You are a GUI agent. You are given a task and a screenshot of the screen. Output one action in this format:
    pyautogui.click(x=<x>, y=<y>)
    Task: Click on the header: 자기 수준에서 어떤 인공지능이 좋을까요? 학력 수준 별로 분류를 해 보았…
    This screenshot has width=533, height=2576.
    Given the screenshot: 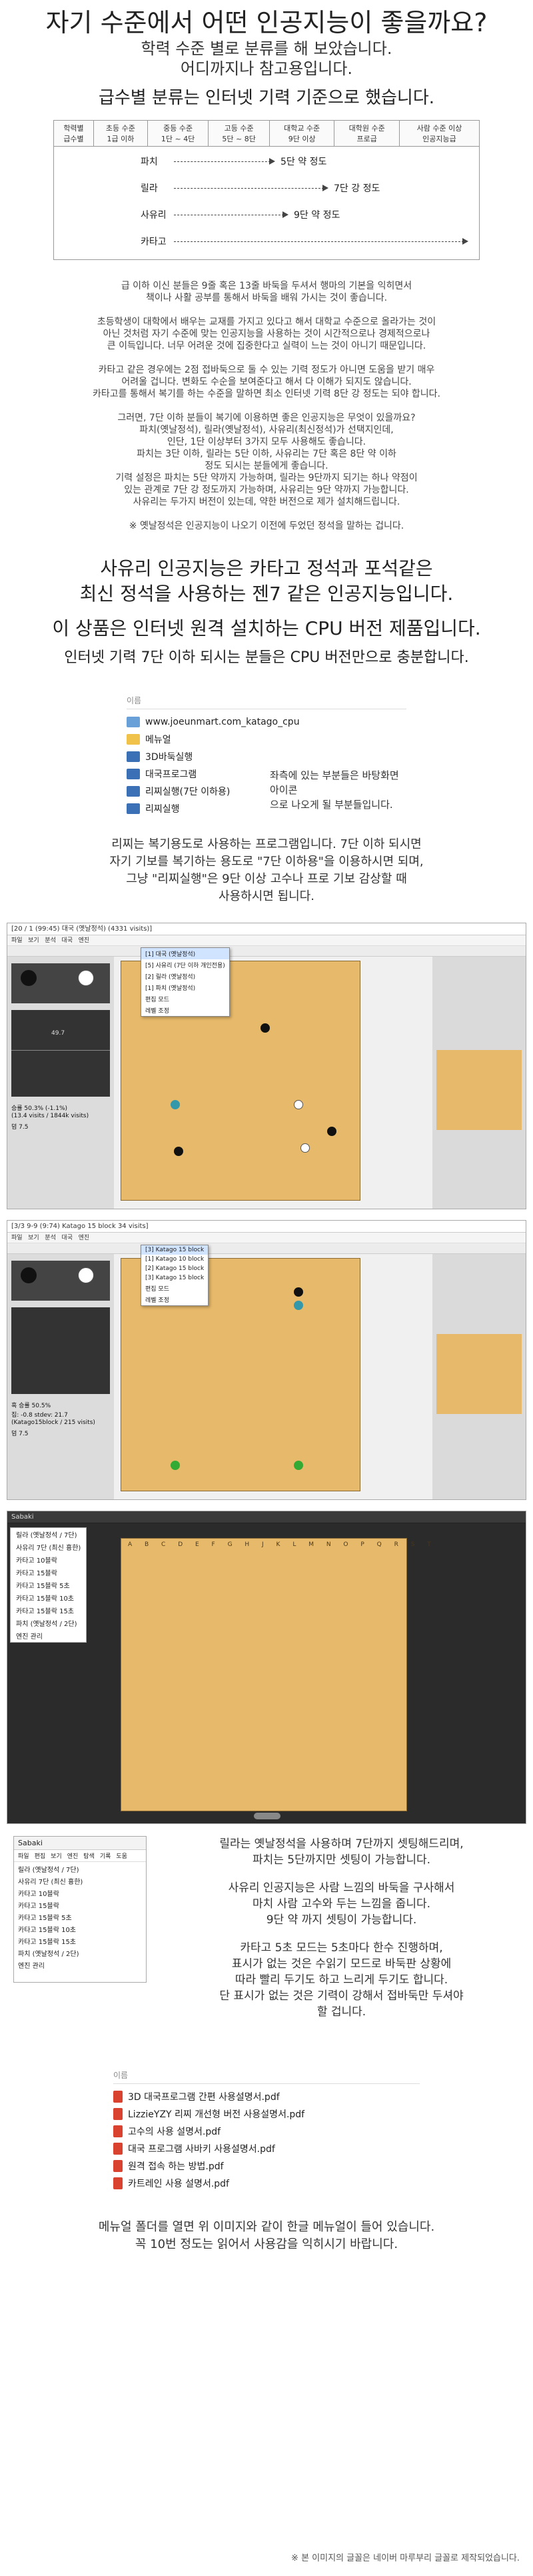 What is the action you would take?
    pyautogui.click(x=266, y=54)
    